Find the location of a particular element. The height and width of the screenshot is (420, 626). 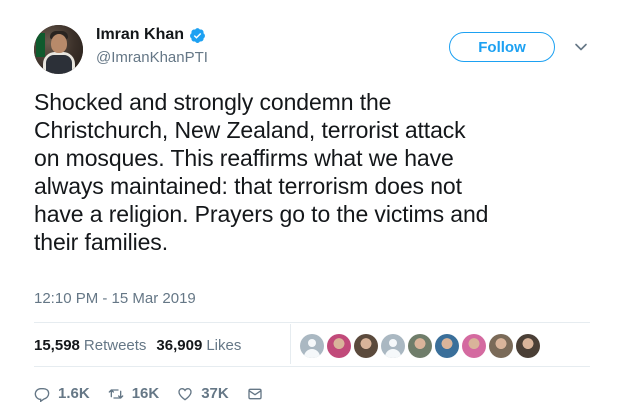

likes-stat: 36,909 Likes is located at coordinates (198, 345).